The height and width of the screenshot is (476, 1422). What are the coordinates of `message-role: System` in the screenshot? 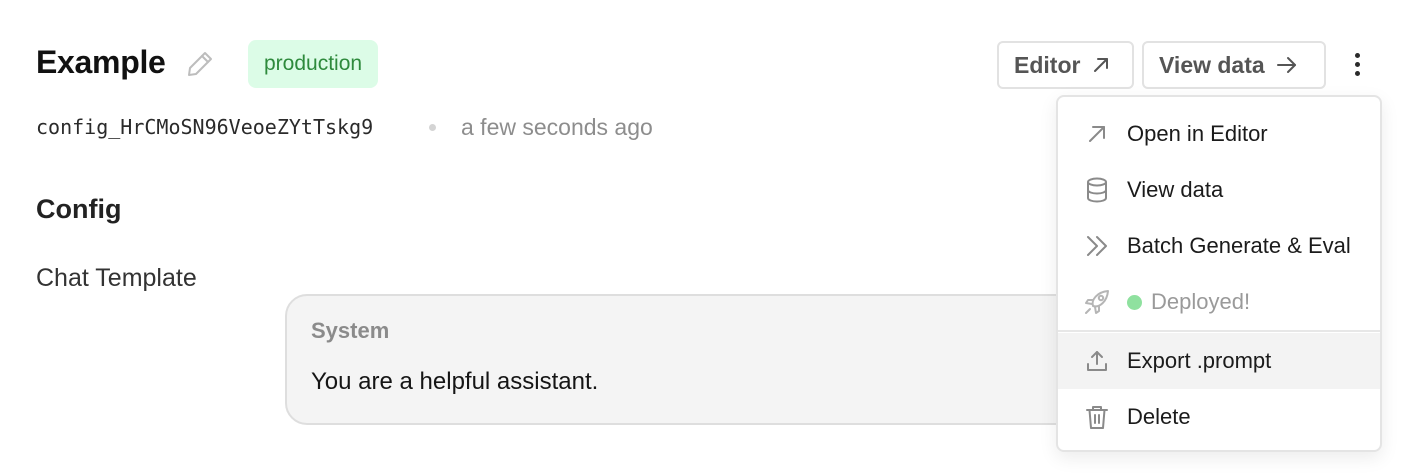 It's located at (350, 330).